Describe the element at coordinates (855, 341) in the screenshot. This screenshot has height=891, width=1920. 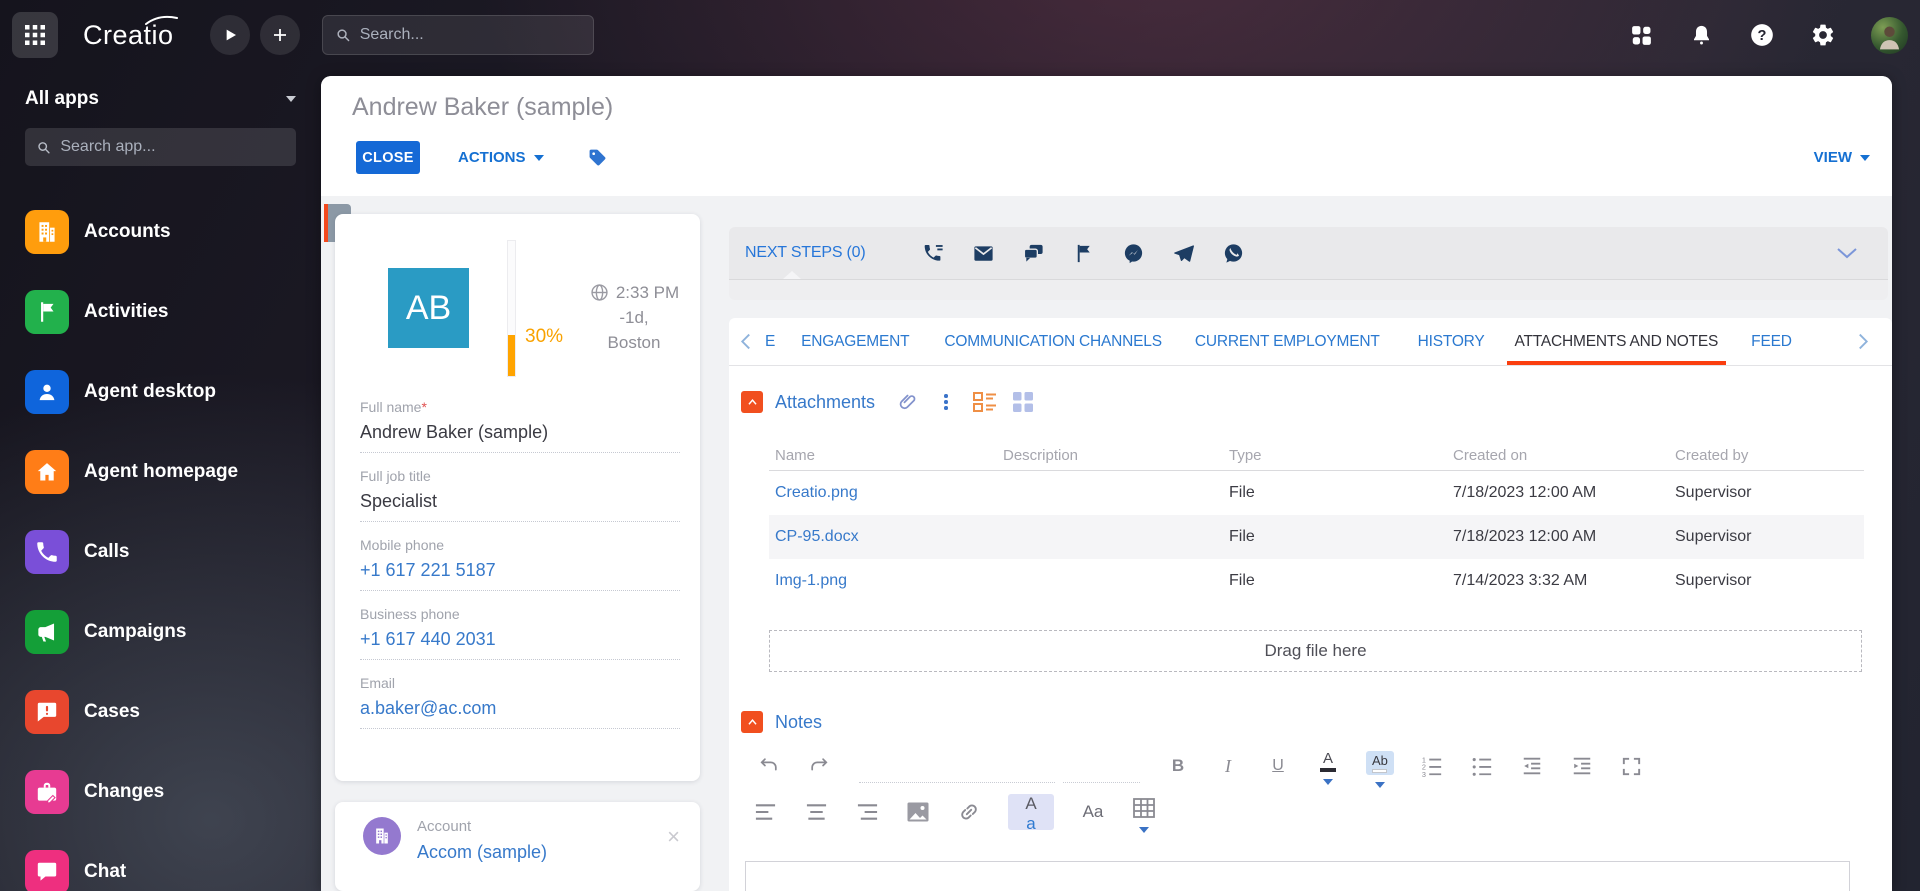
I see `tab-engagement: ENGAGEMENT` at that location.